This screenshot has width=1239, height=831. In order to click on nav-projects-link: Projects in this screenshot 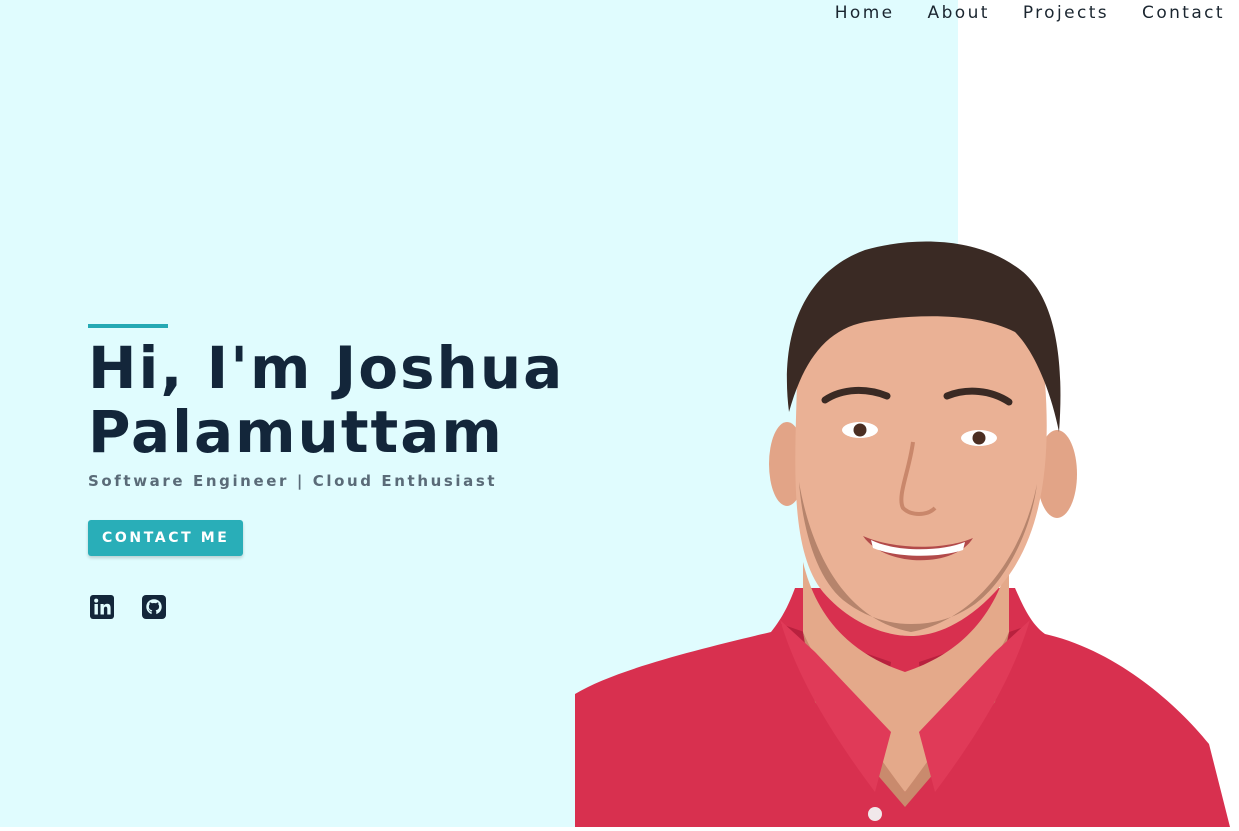, I will do `click(1066, 13)`.